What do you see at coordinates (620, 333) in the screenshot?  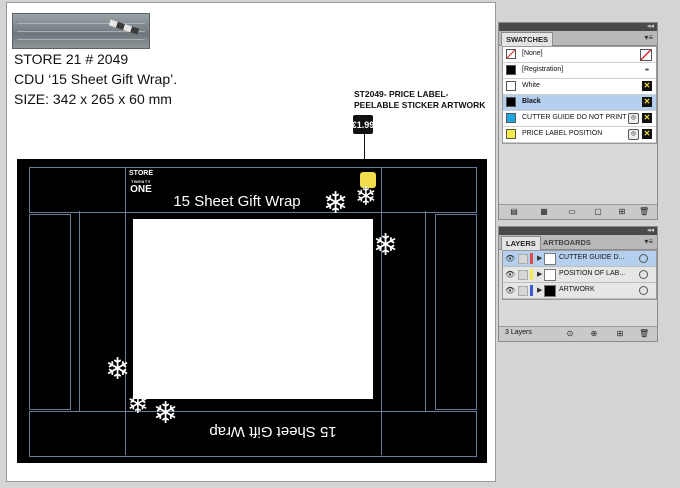 I see `new-layer-button: ⊞` at bounding box center [620, 333].